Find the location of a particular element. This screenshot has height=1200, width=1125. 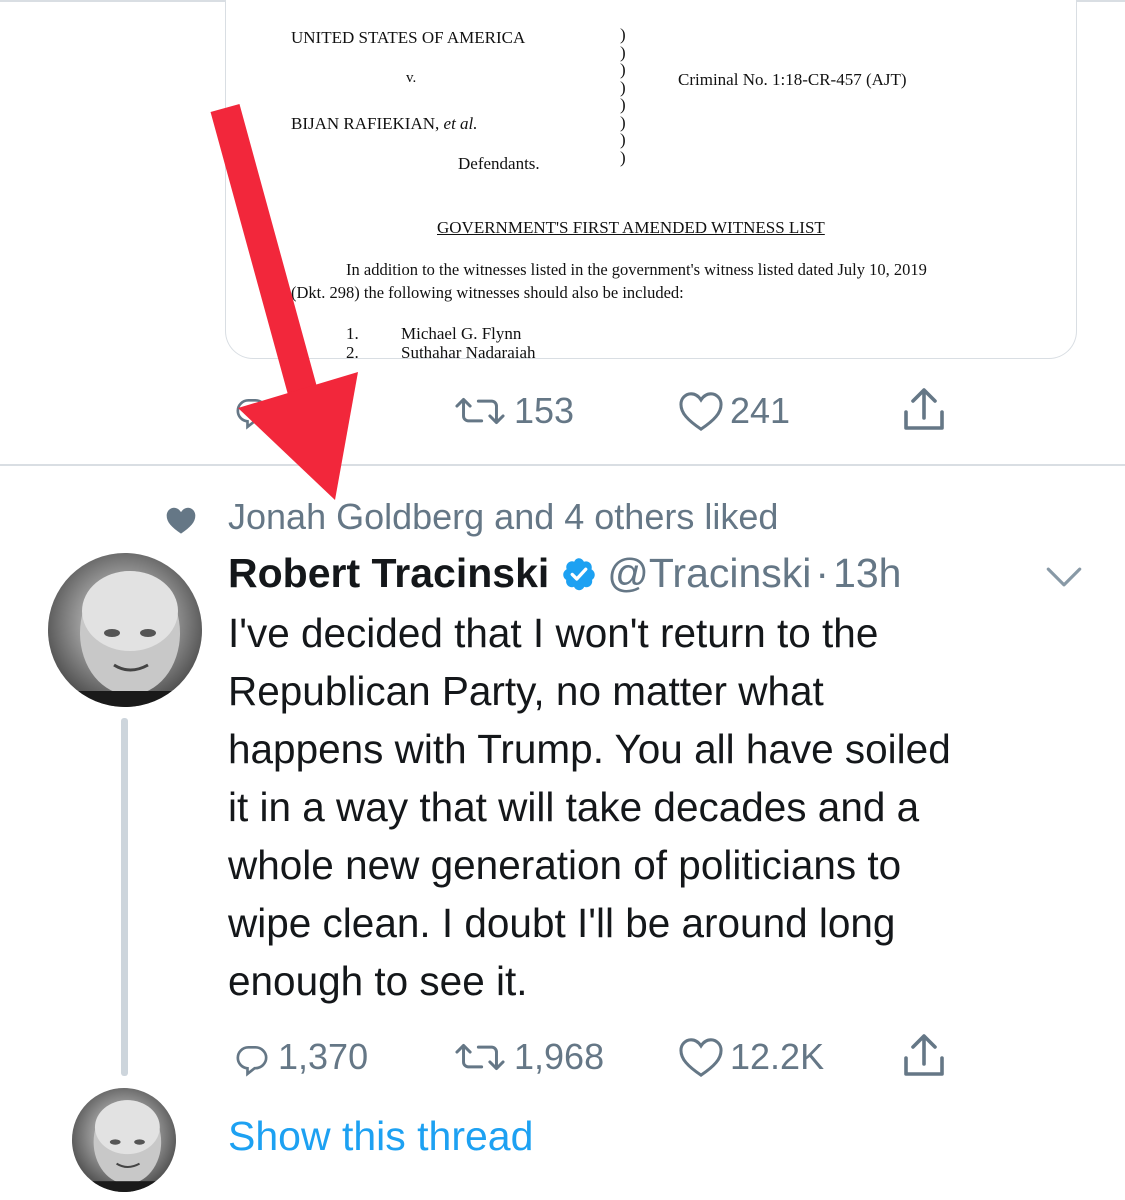

avatar is located at coordinates (125, 630).